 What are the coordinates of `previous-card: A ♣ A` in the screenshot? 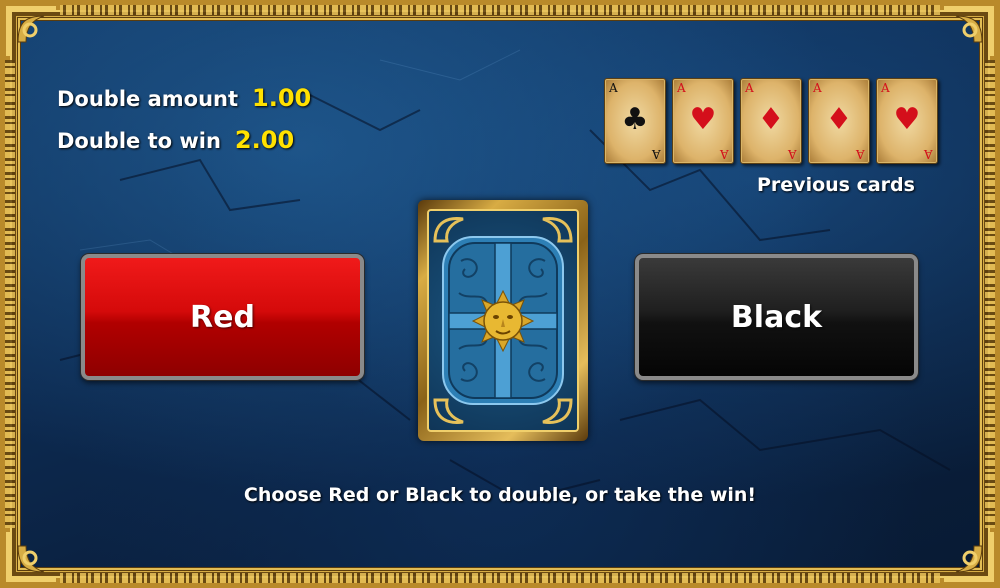 It's located at (635, 121).